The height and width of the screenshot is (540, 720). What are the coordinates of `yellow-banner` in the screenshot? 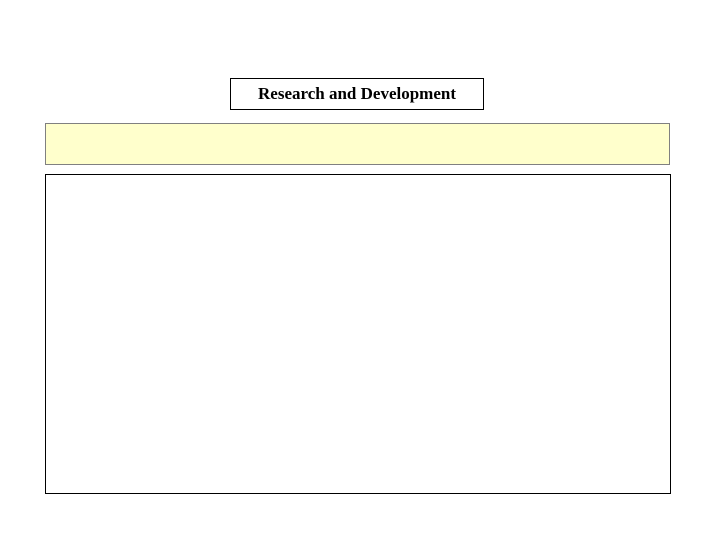 It's located at (357, 144).